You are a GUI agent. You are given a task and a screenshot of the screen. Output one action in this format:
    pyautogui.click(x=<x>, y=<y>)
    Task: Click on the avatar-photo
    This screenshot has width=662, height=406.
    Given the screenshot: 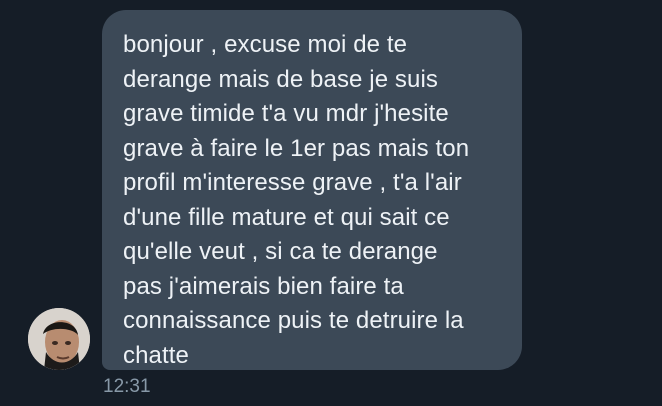 What is the action you would take?
    pyautogui.click(x=59, y=339)
    